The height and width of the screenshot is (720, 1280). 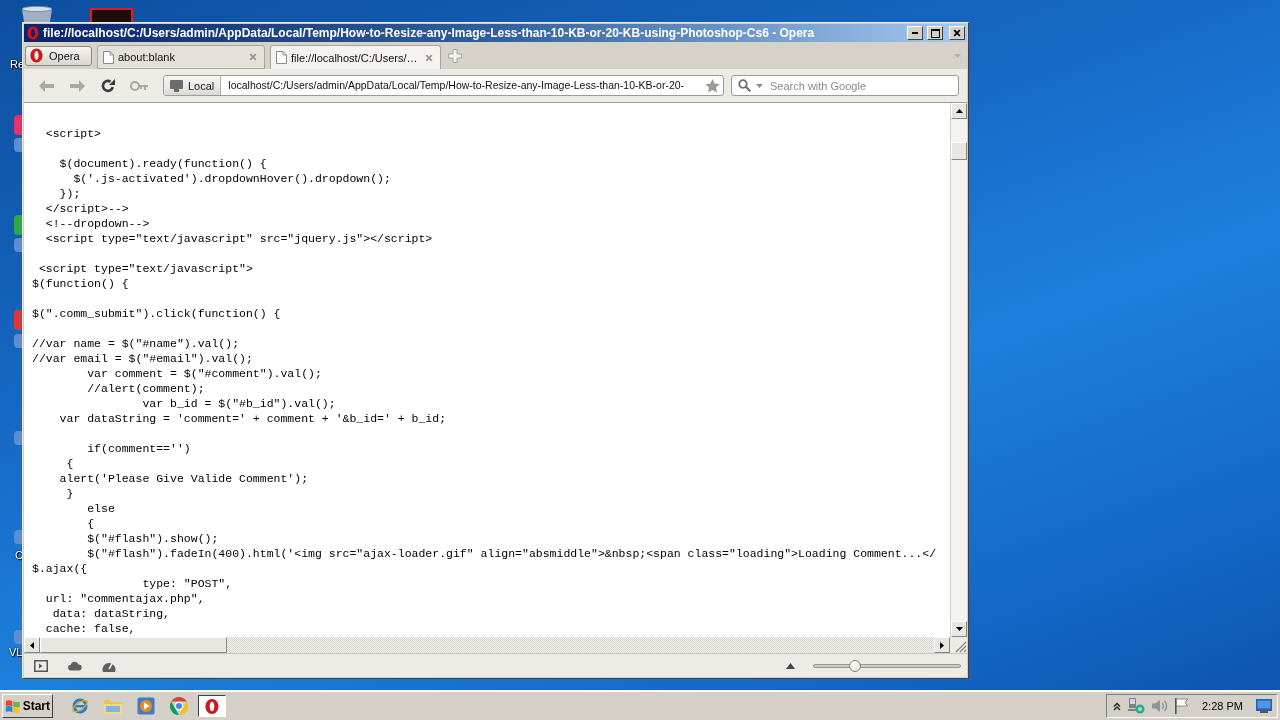 I want to click on close-button, so click(x=957, y=33).